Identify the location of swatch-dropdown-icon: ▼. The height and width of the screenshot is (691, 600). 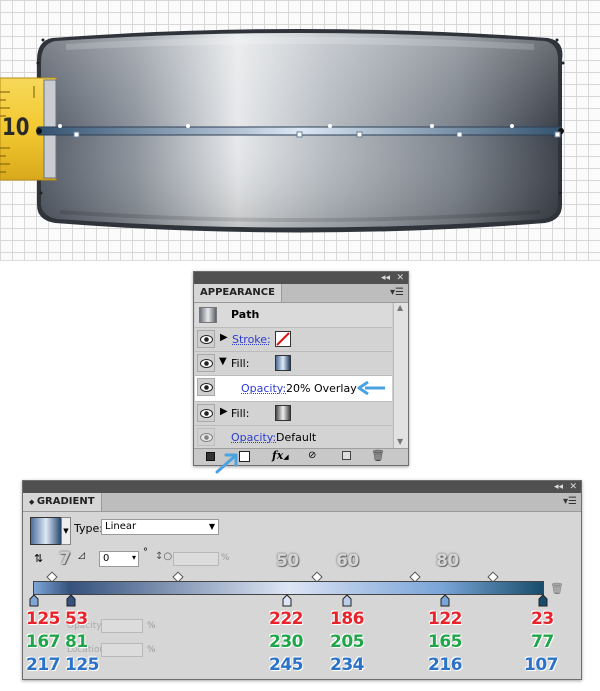
(66, 531).